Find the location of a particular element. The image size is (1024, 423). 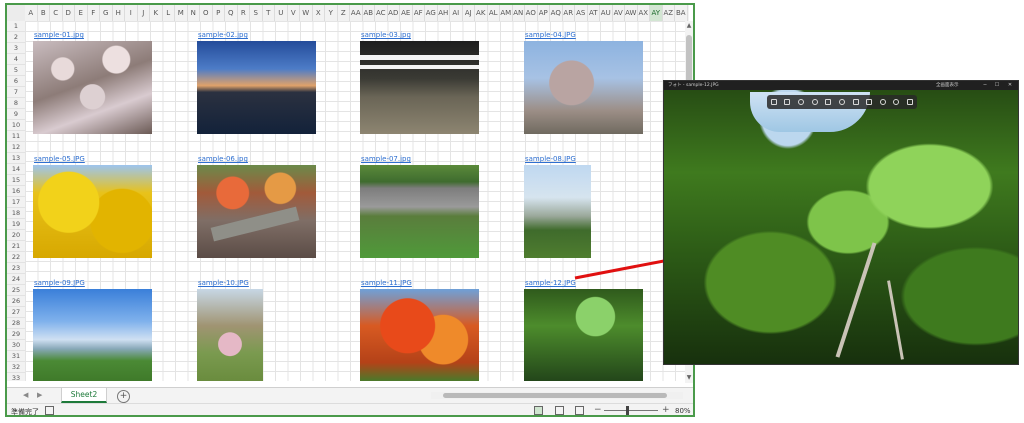

viewer-toolbar is located at coordinates (842, 102).